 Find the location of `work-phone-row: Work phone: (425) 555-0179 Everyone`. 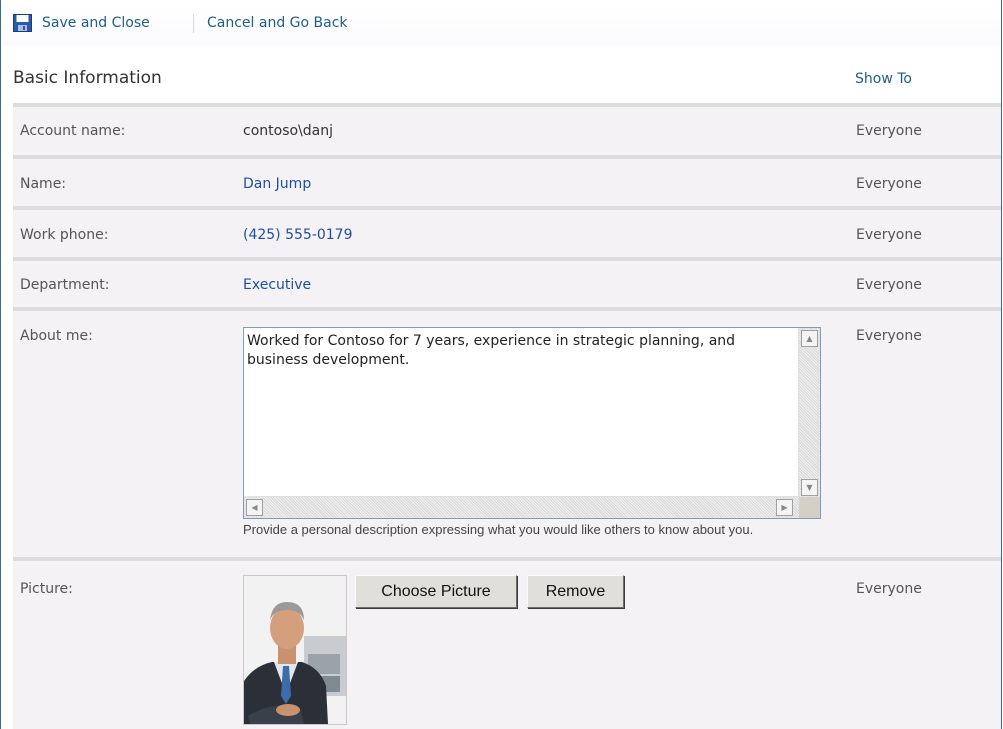

work-phone-row: Work phone: (425) 555-0179 Everyone is located at coordinates (507, 233).